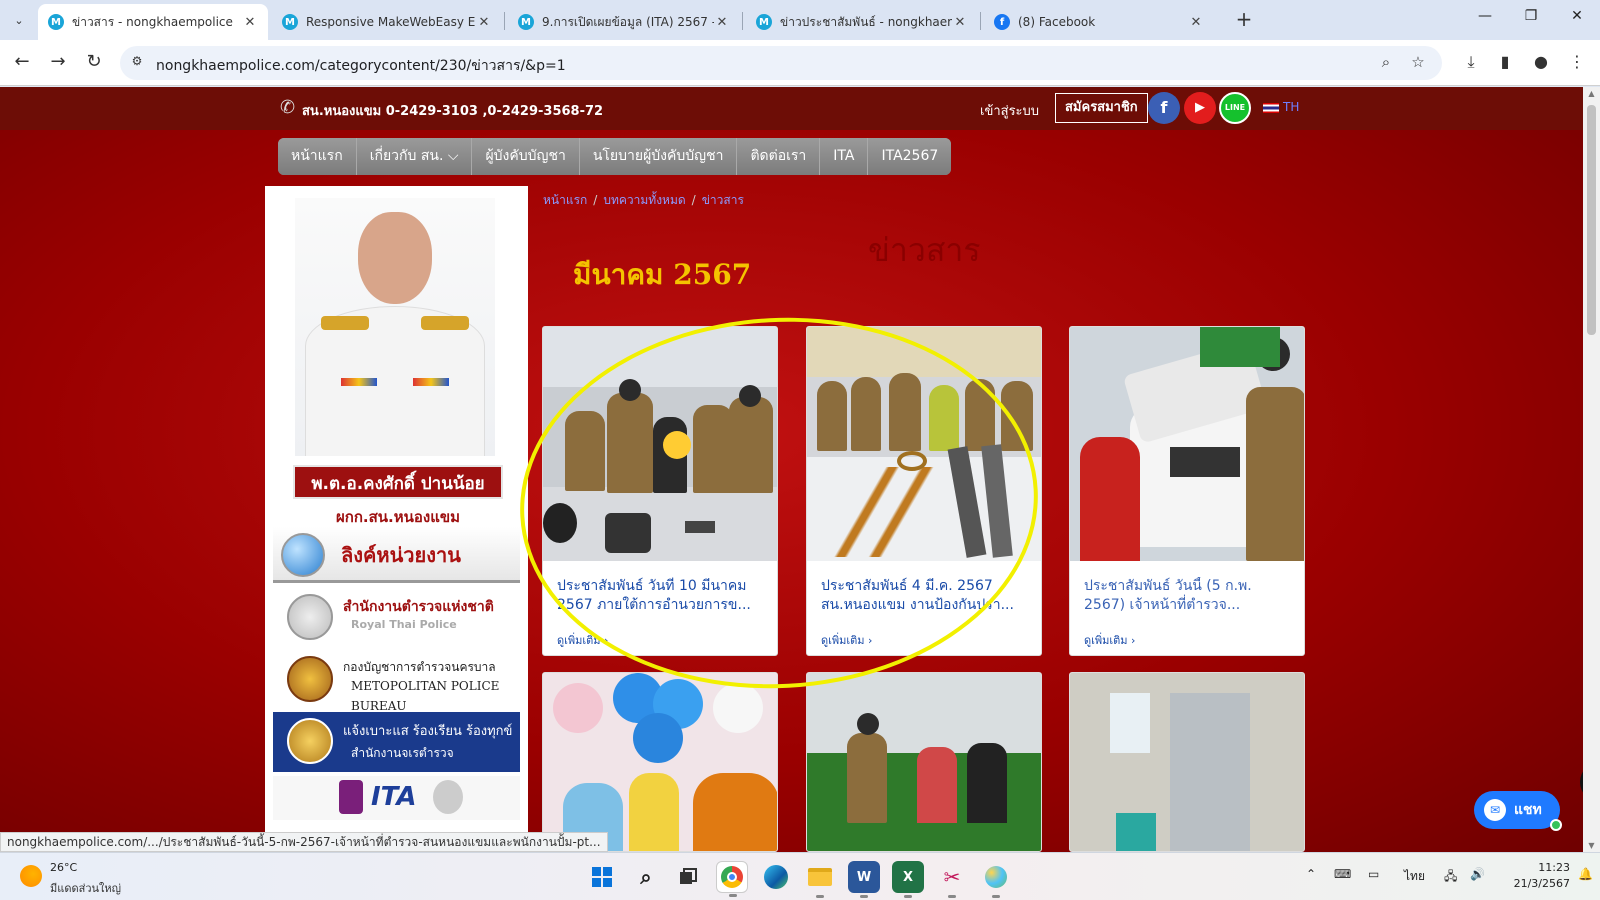 This screenshot has width=1600, height=900. What do you see at coordinates (1591, 220) in the screenshot?
I see `scrollbar-thumb` at bounding box center [1591, 220].